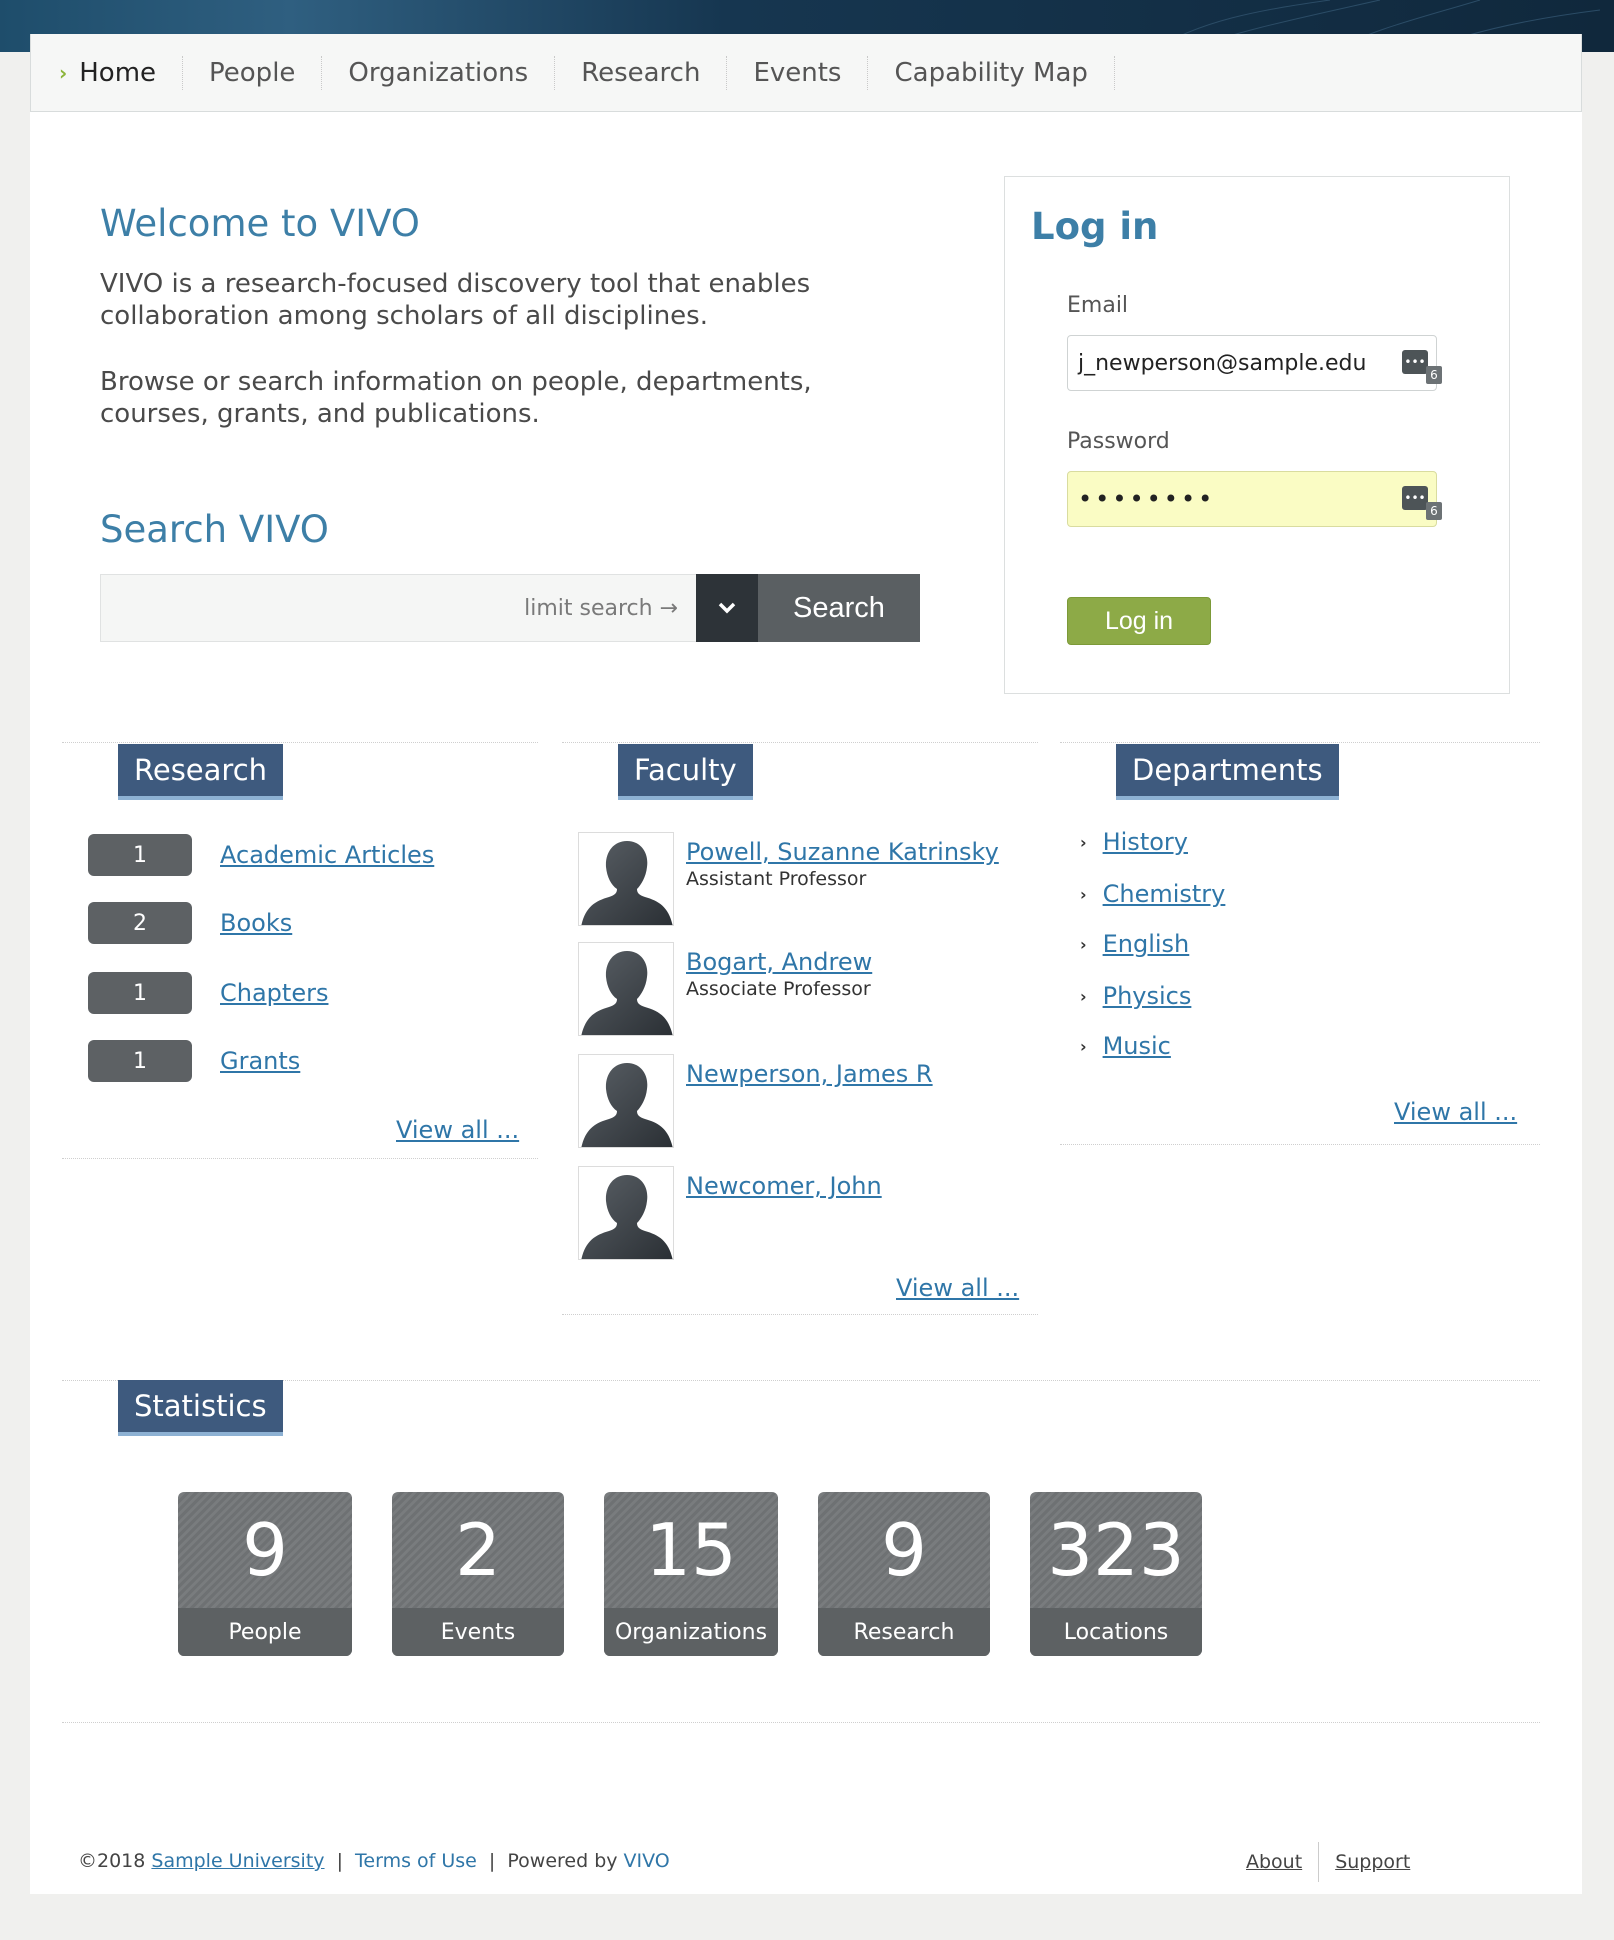 The height and width of the screenshot is (1940, 1614). I want to click on research-link-chapters: Chapters, so click(274, 993).